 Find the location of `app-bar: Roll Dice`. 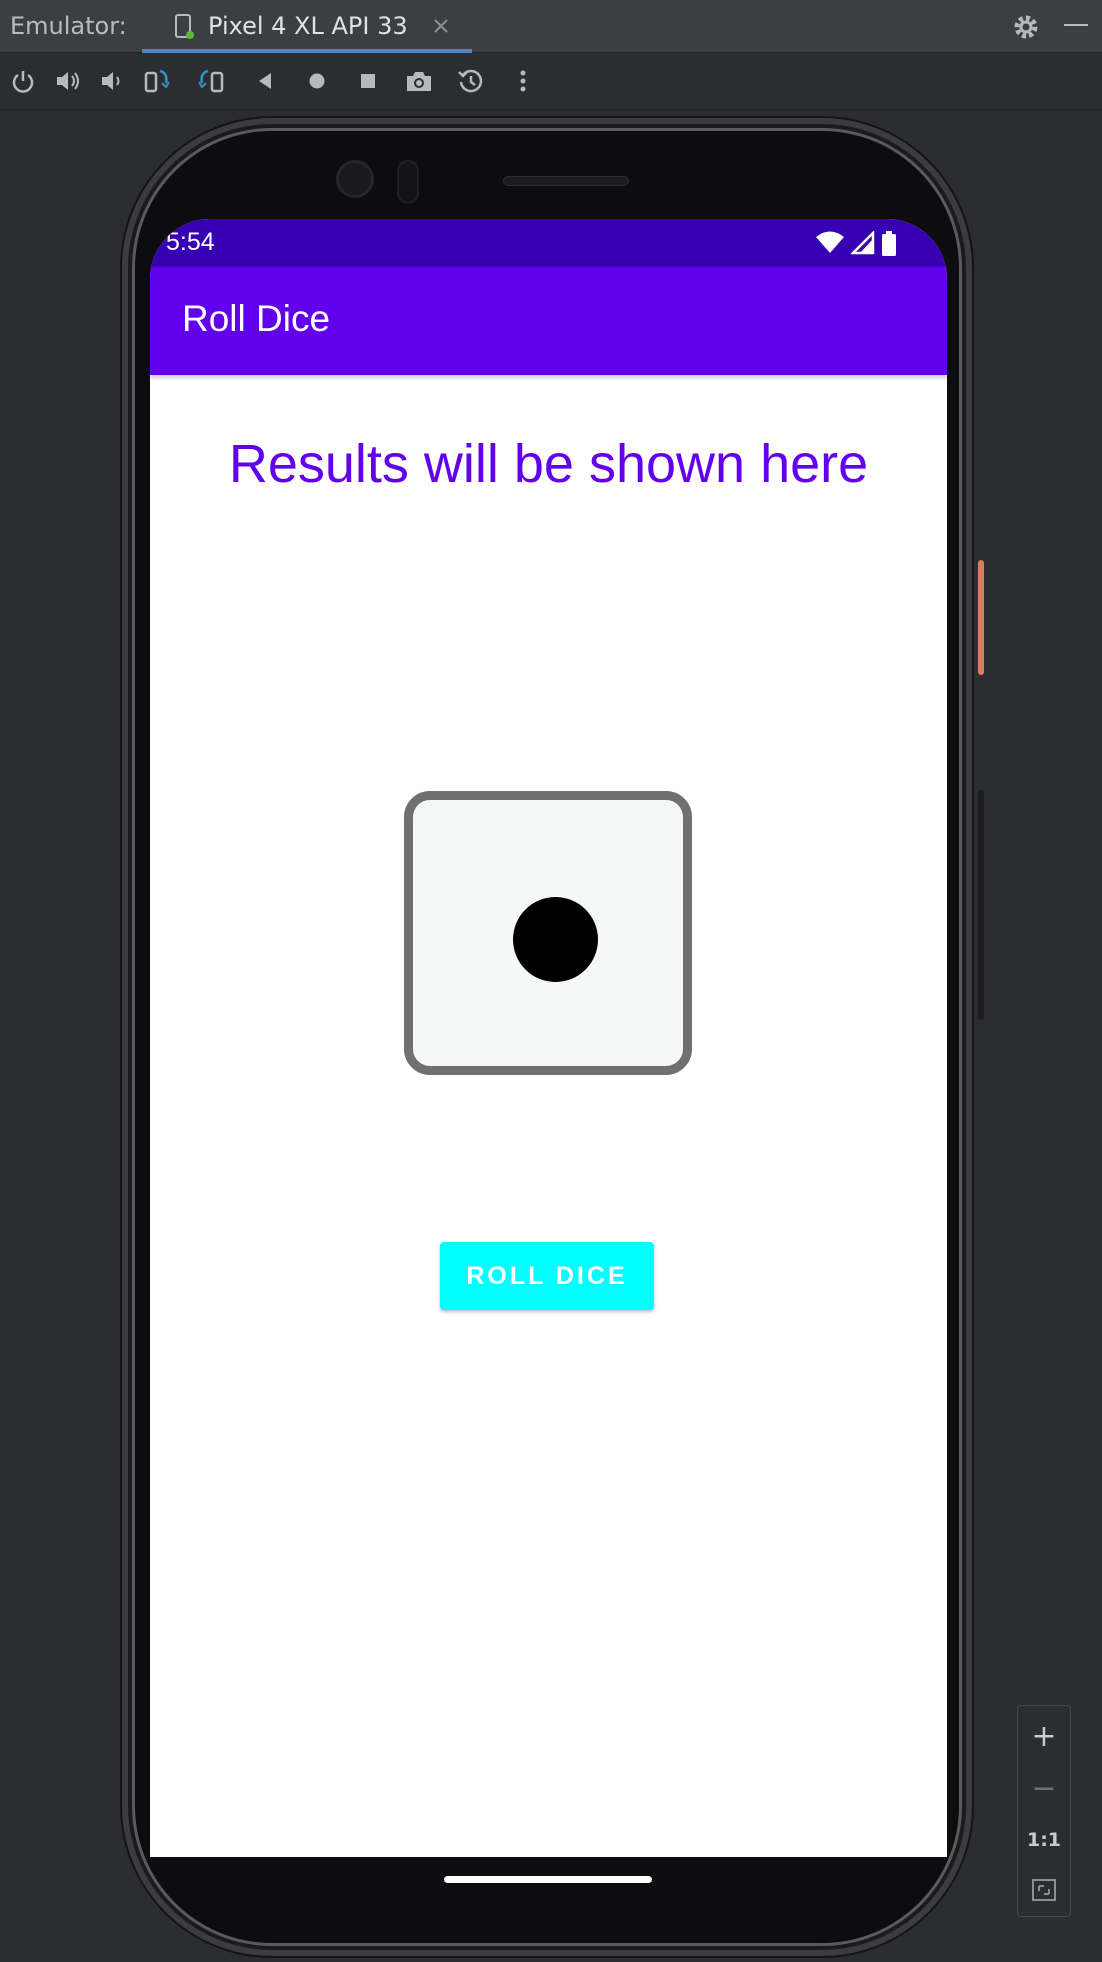

app-bar: Roll Dice is located at coordinates (548, 321).